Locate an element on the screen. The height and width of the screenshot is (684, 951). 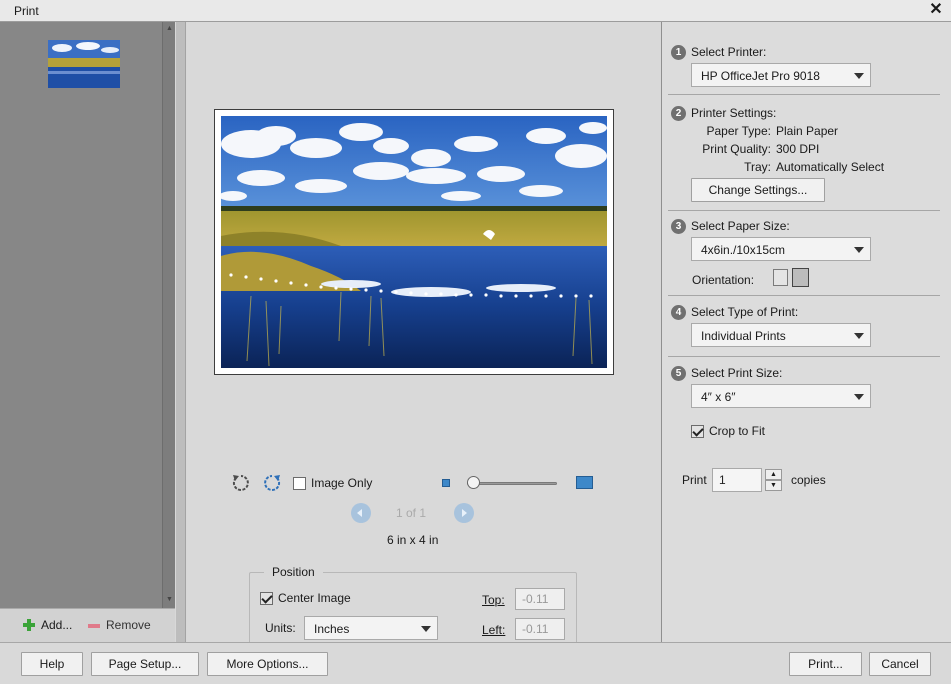
step-4-badge: 4 is located at coordinates (678, 312).